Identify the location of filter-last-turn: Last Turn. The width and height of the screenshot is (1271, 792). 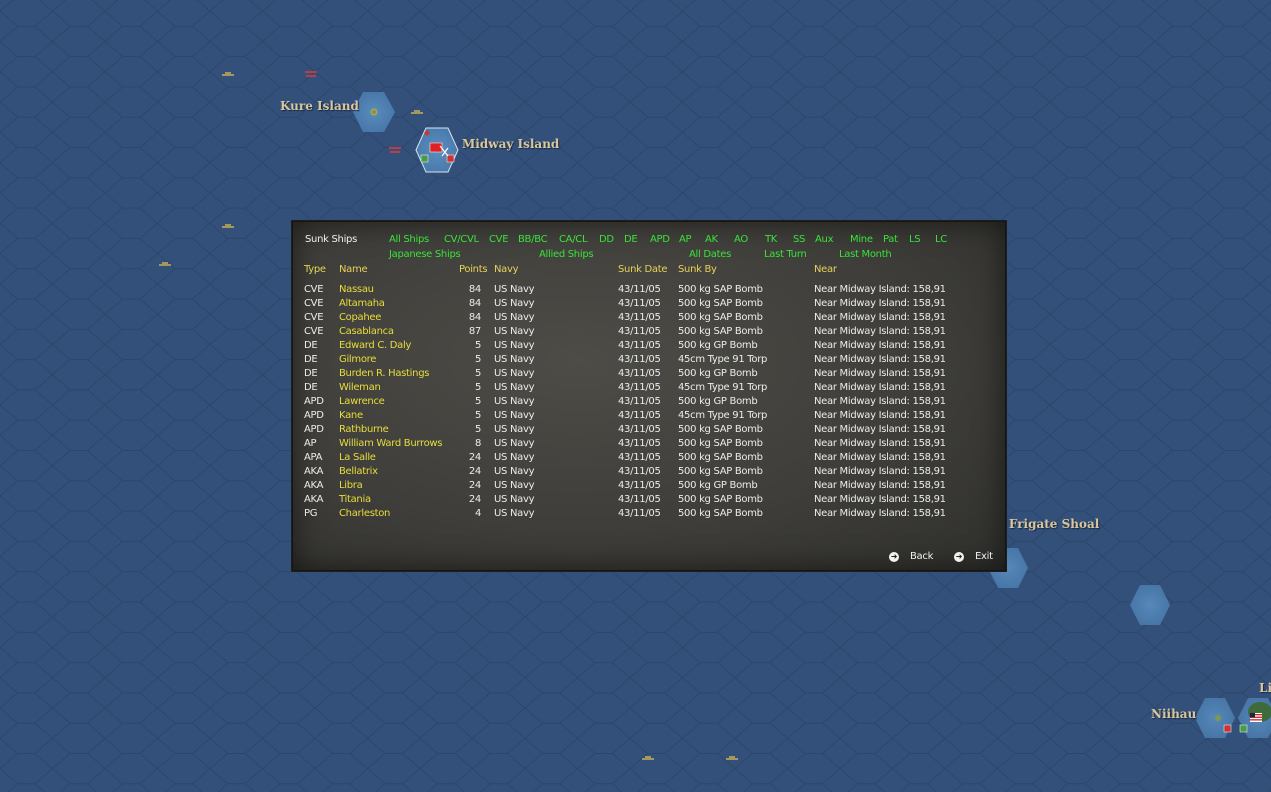
(785, 254).